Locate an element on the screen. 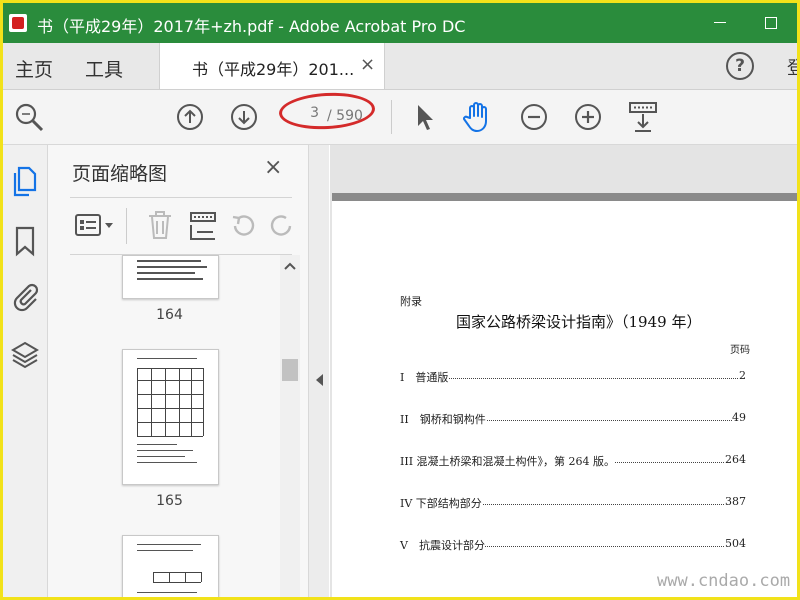 The height and width of the screenshot is (600, 800). page-column-header: 页码 is located at coordinates (740, 350).